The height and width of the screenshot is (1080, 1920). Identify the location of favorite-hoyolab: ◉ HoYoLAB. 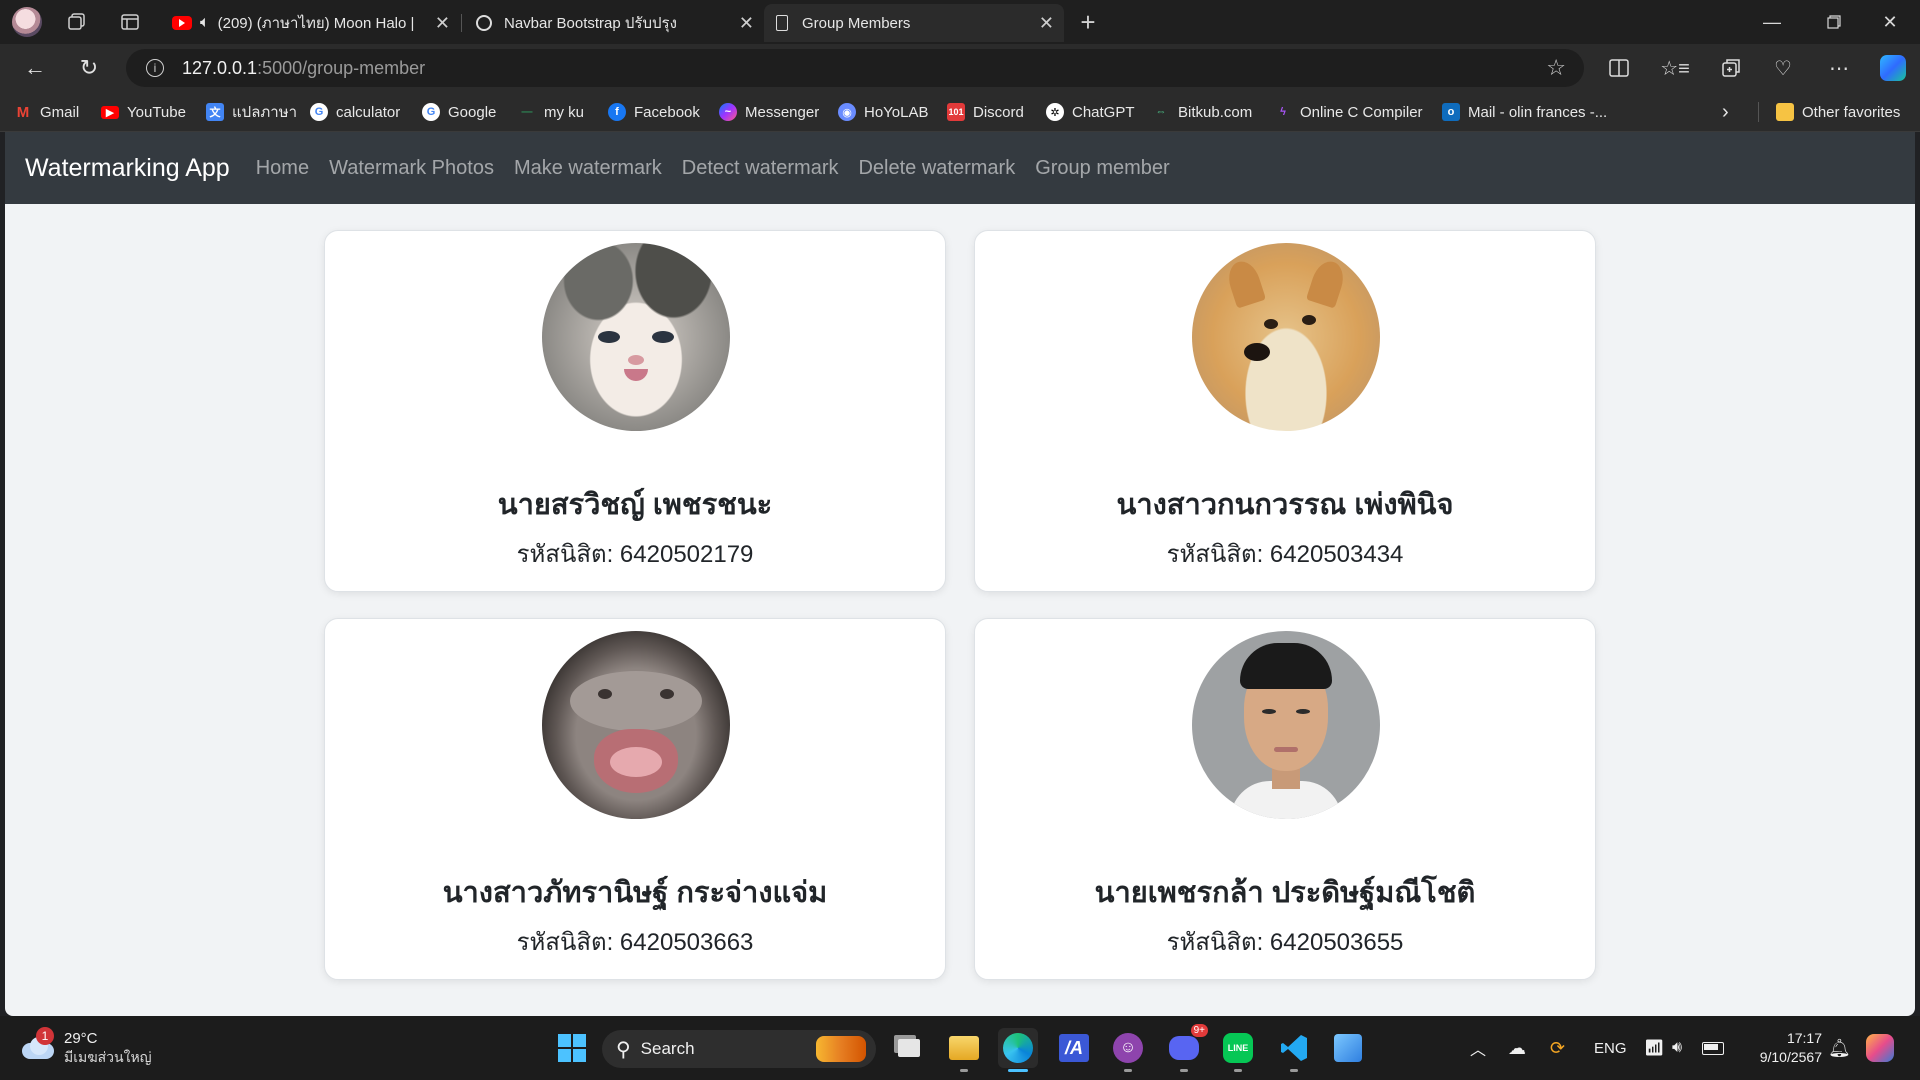
(883, 112).